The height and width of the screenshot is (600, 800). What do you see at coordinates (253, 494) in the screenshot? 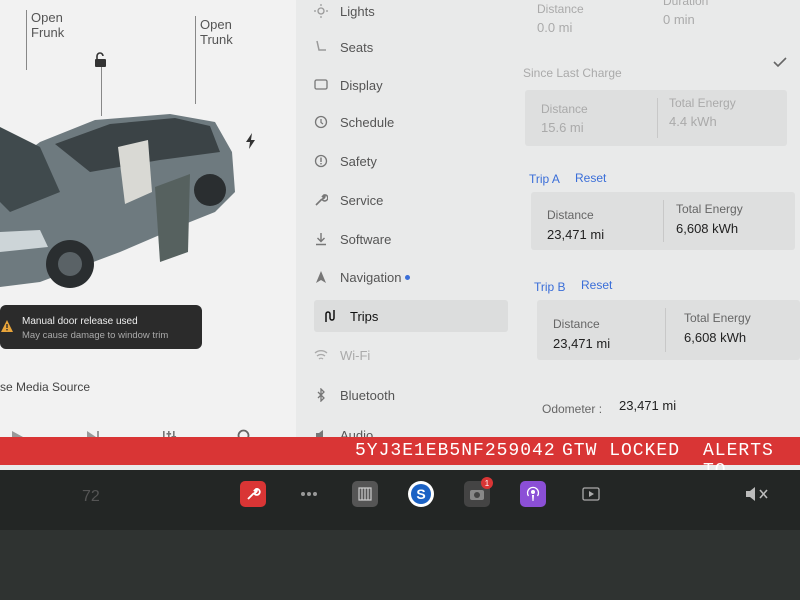
I see `service-app-icon` at bounding box center [253, 494].